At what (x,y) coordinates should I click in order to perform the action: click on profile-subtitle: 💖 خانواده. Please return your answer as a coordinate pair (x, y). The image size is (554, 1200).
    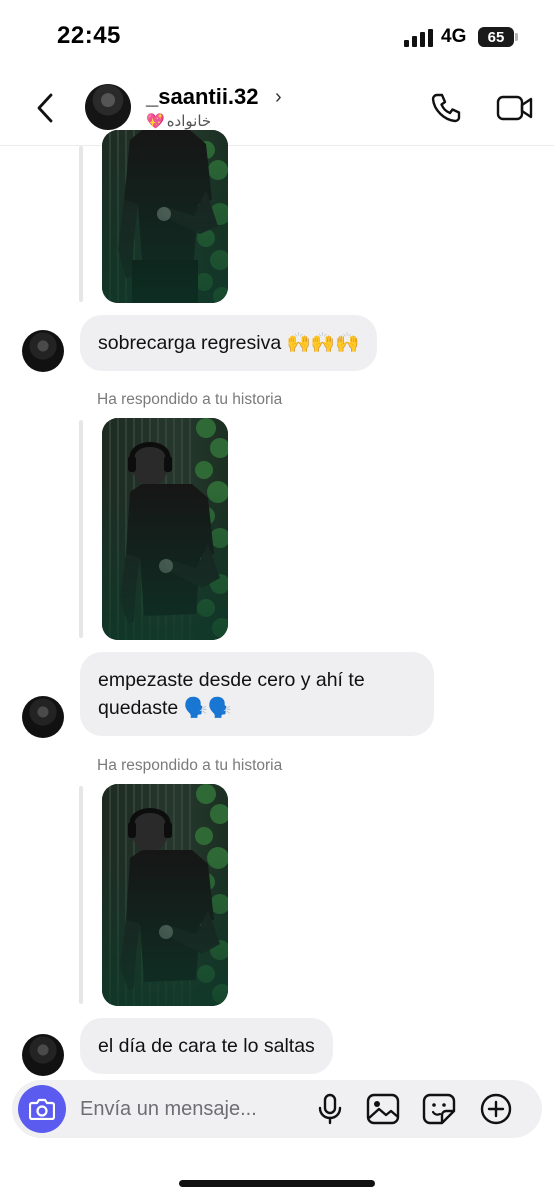
    Looking at the image, I should click on (178, 121).